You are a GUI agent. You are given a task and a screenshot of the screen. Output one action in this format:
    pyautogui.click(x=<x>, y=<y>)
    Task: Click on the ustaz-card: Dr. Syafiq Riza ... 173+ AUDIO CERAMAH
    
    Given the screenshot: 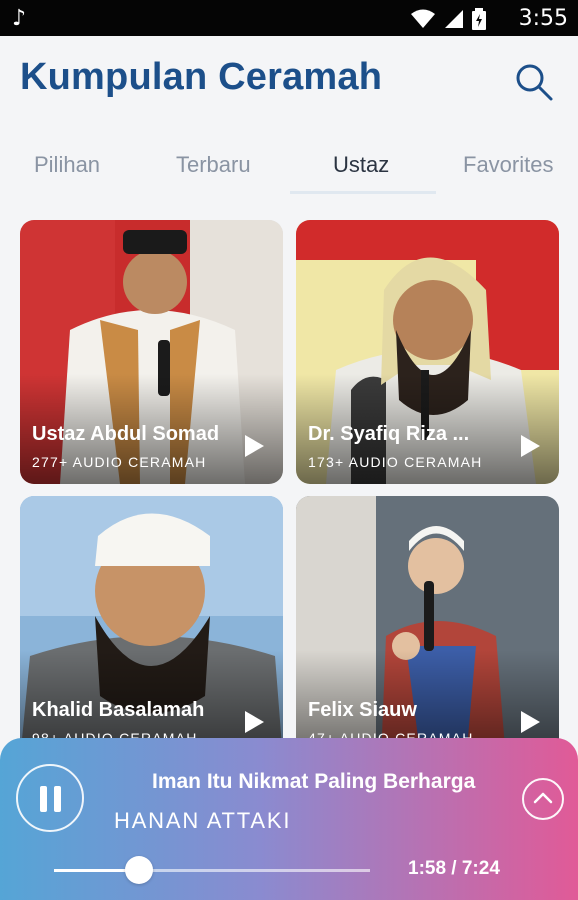 What is the action you would take?
    pyautogui.click(x=427, y=352)
    